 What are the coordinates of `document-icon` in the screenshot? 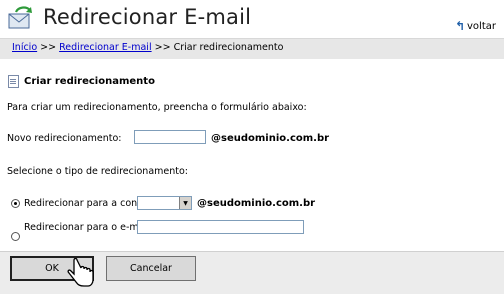 It's located at (13, 81).